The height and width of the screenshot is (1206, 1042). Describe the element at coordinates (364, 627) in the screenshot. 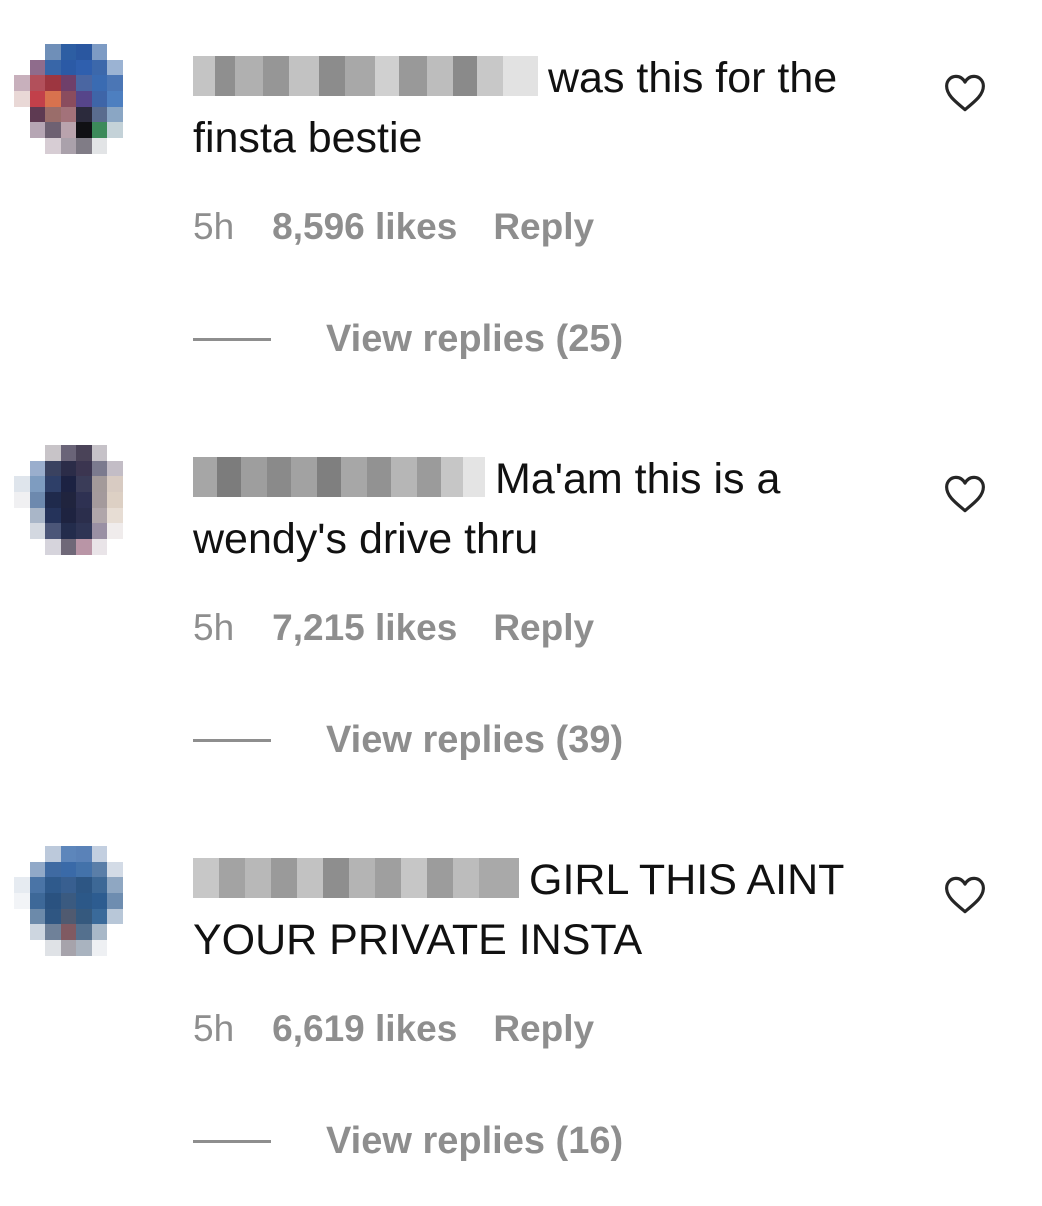

I see `likes-count: 7,215 likes` at that location.